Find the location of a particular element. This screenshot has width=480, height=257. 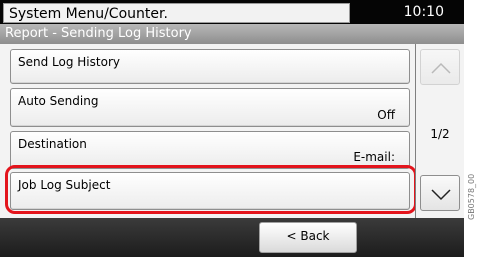

title-field: System Menu/Counter. is located at coordinates (176, 13).